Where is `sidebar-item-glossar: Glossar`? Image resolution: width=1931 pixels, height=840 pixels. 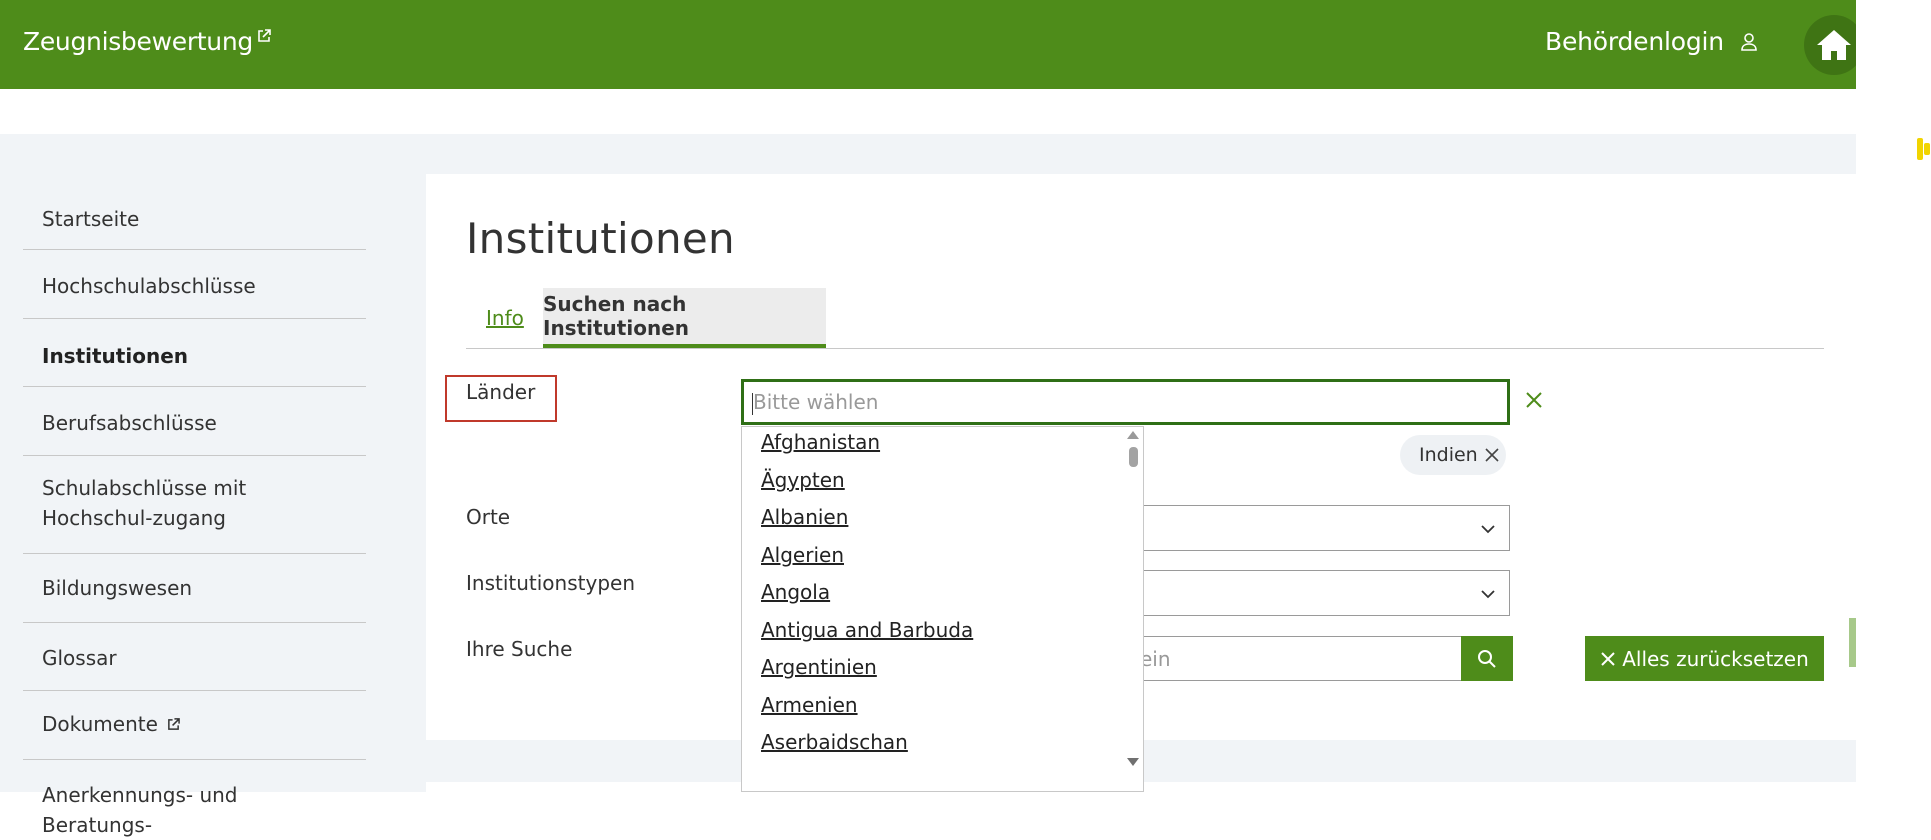 sidebar-item-glossar: Glossar is located at coordinates (194, 657).